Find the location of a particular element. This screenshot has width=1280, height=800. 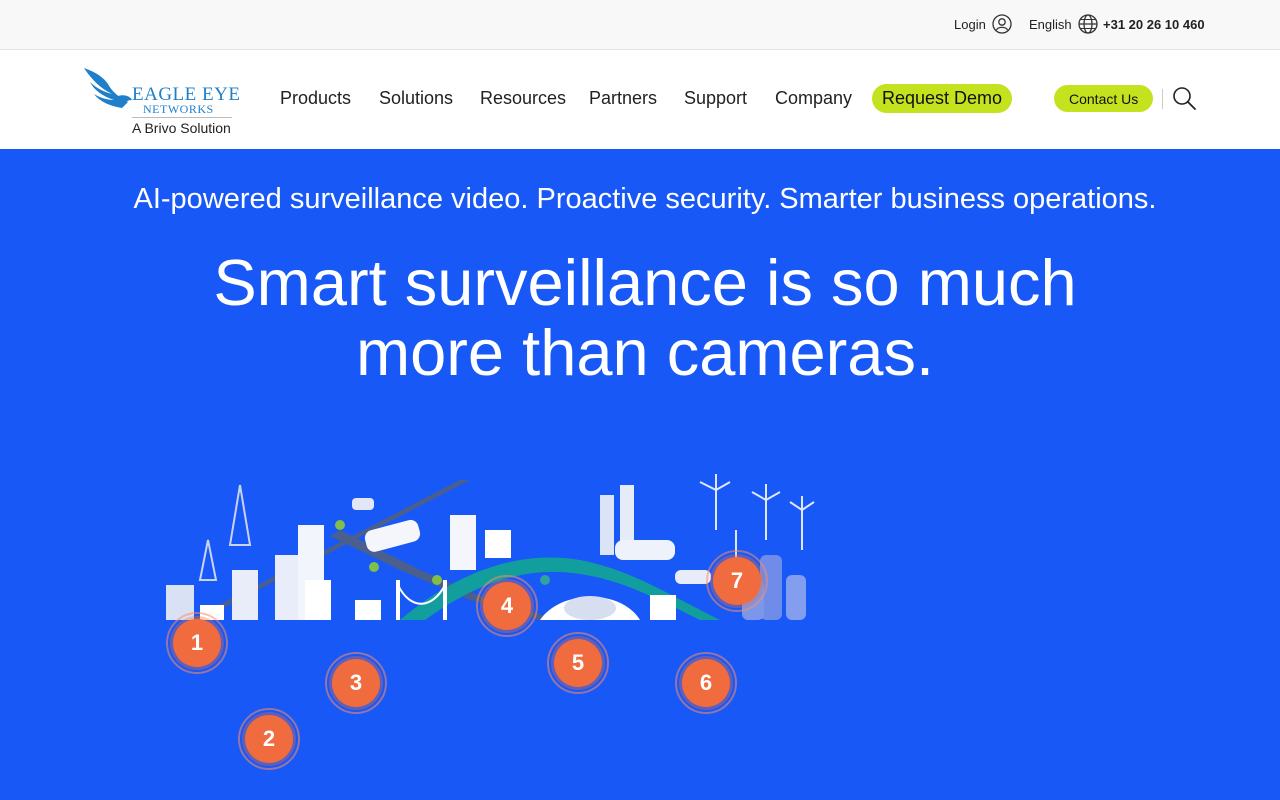

user-icon is located at coordinates (1002, 24).